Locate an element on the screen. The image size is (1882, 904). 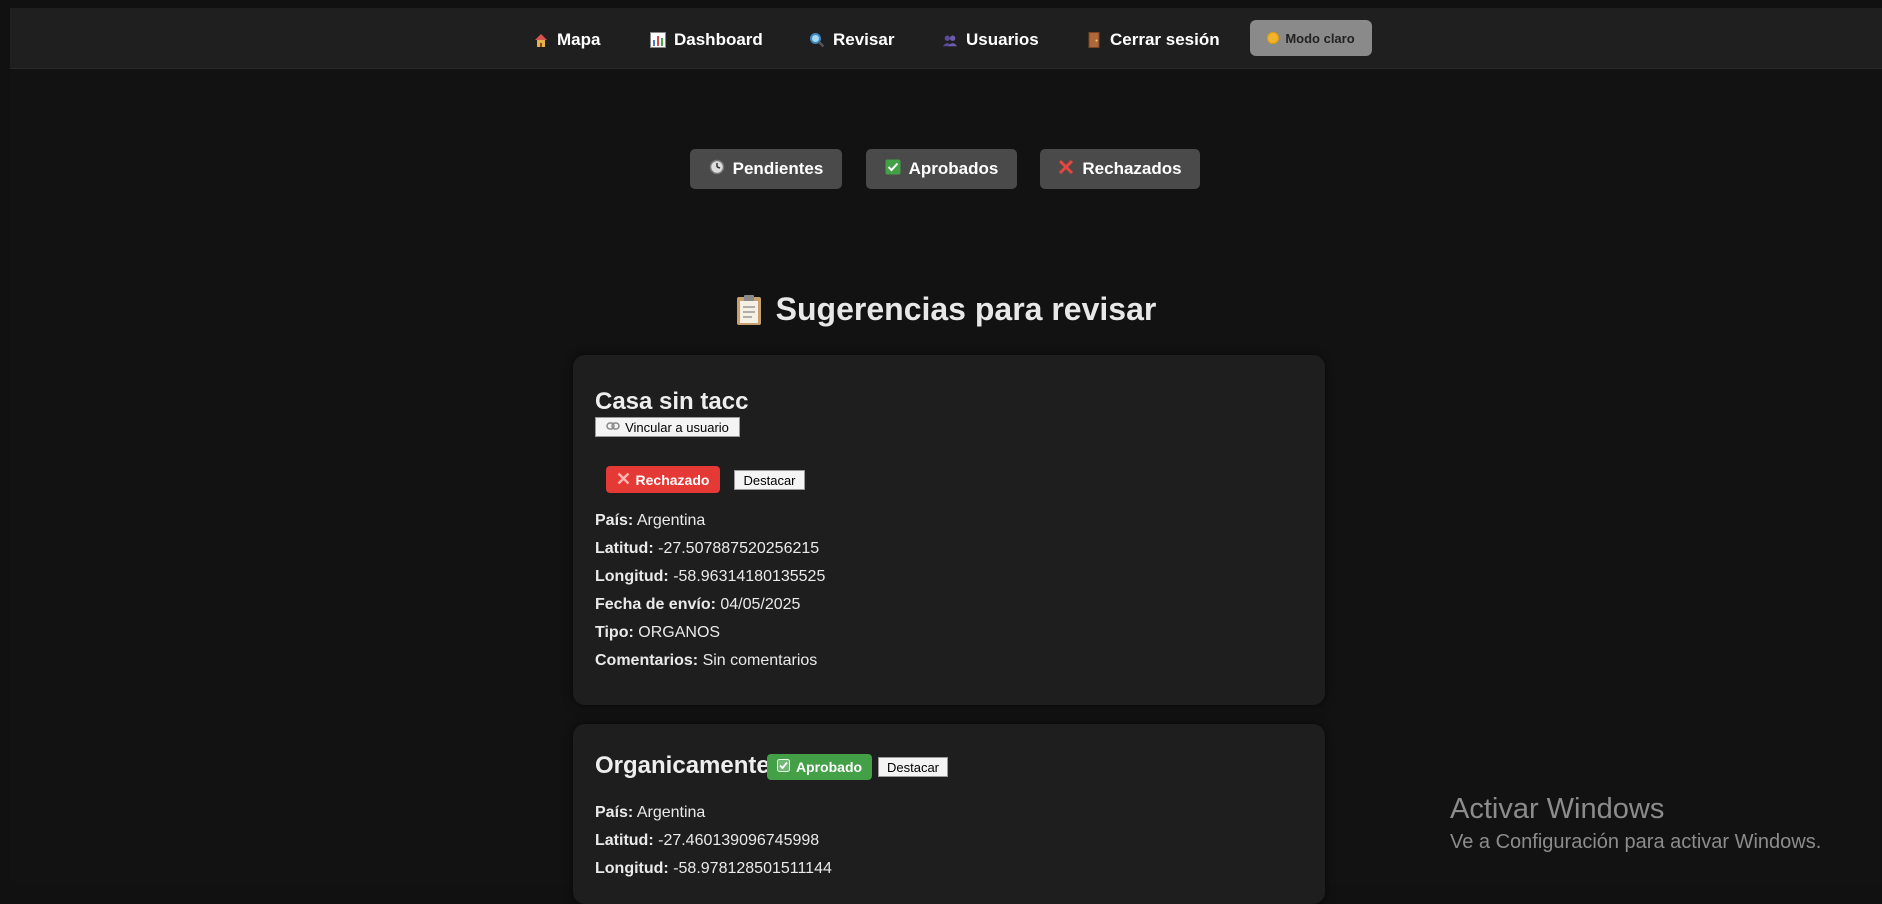
windows-activation-title: Activar Windows is located at coordinates (1557, 809).